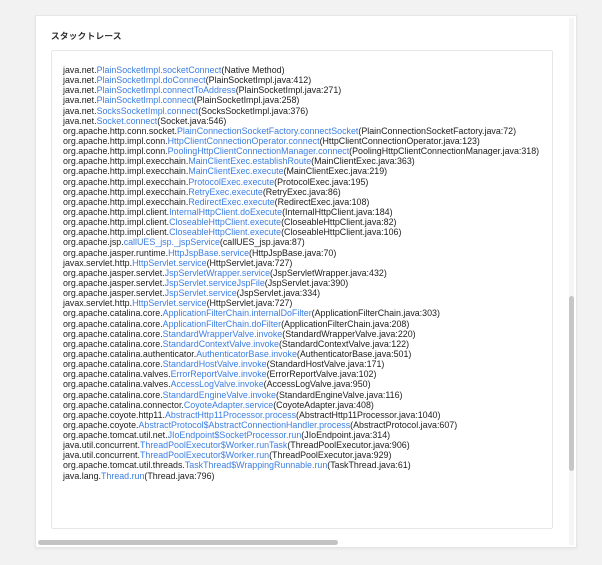 This screenshot has width=602, height=565. Describe the element at coordinates (114, 272) in the screenshot. I see `frame-package: org.apache.jasper.servlet.` at that location.